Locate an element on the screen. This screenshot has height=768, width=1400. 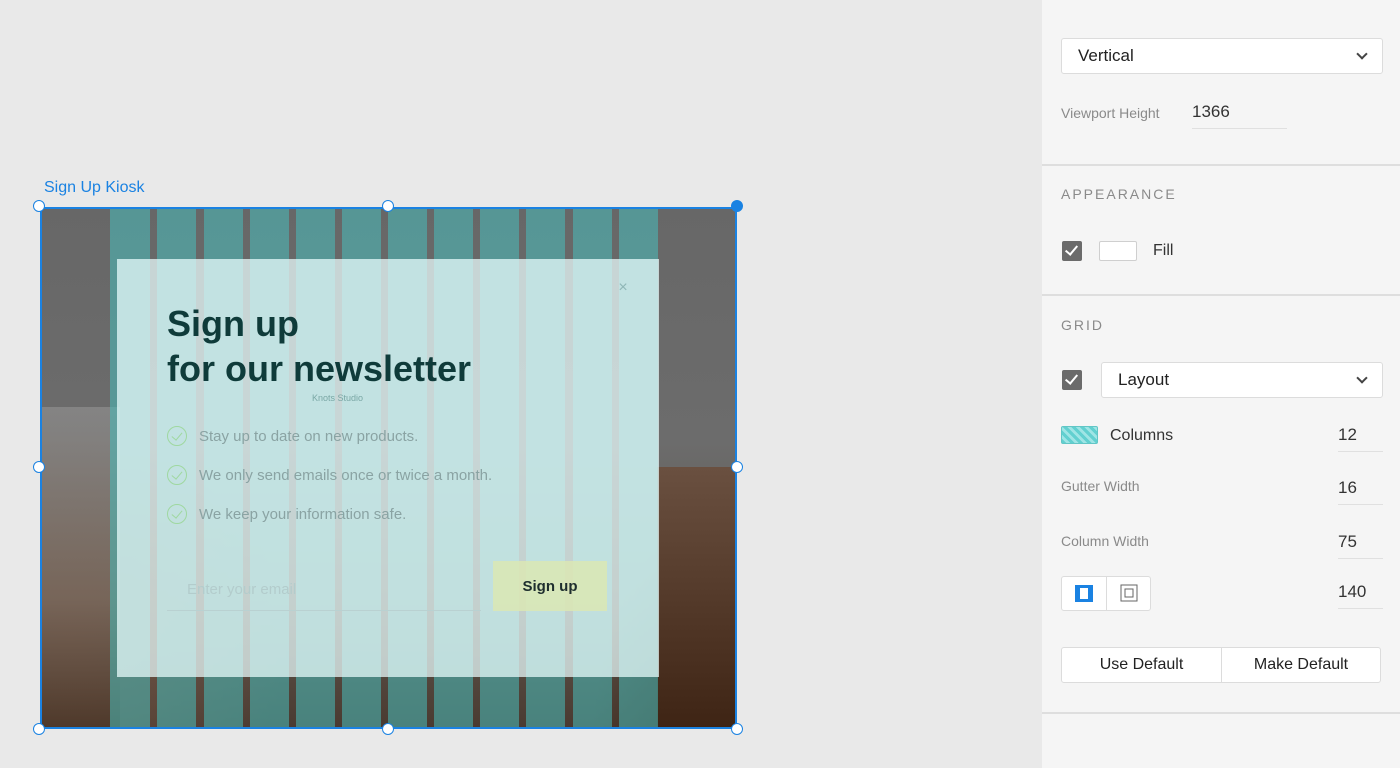
artboard-title: Sign Up Kiosk is located at coordinates (94, 188).